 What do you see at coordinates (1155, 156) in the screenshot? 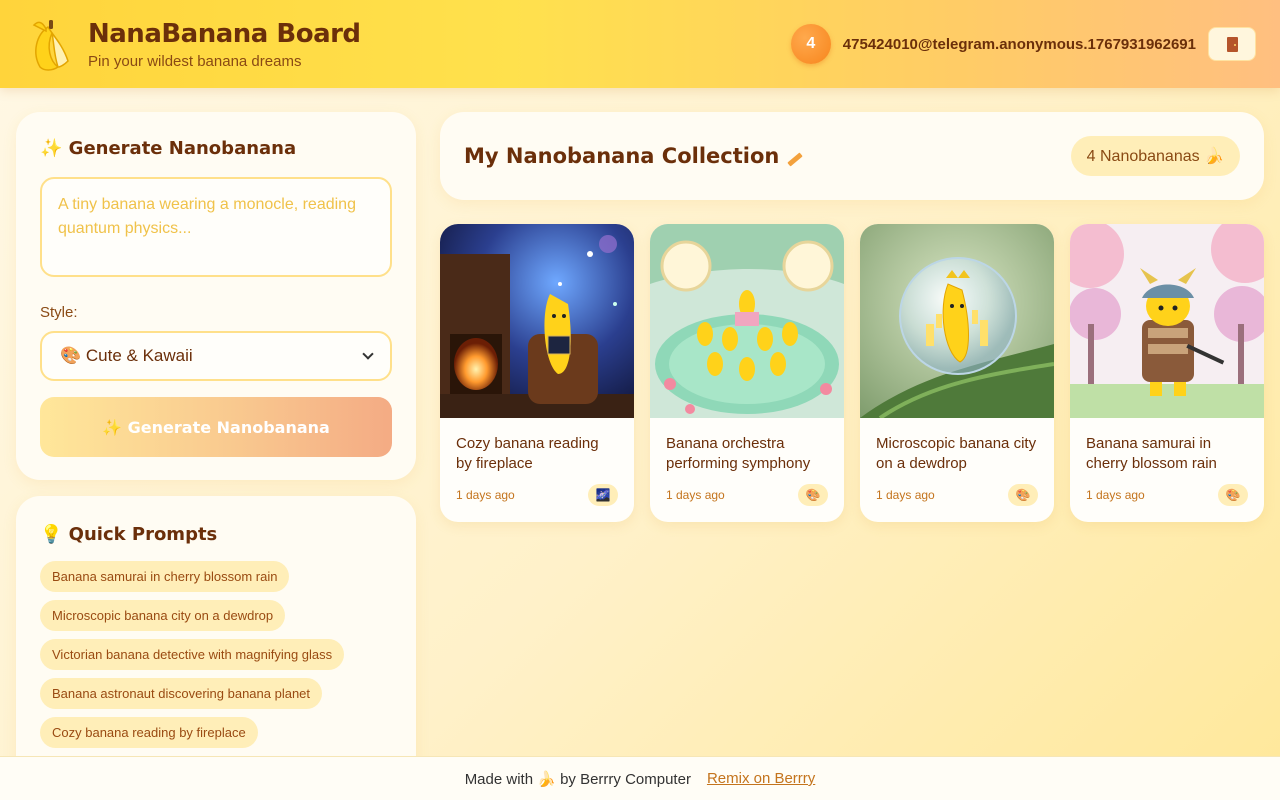
I see `collection-count-badge: 4 Nanobananas 🍌` at bounding box center [1155, 156].